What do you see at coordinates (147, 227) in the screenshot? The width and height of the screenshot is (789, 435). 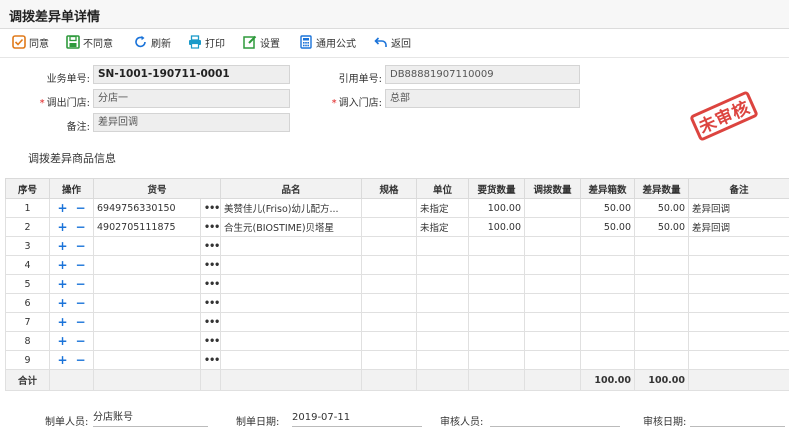 I see `row-code: 4902705111875` at bounding box center [147, 227].